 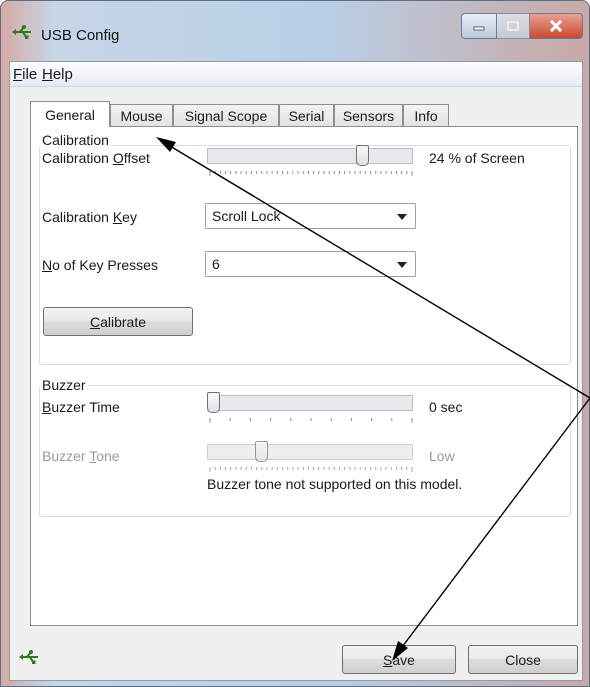 I want to click on buzzer-group-title: Buzzer, so click(x=64, y=385).